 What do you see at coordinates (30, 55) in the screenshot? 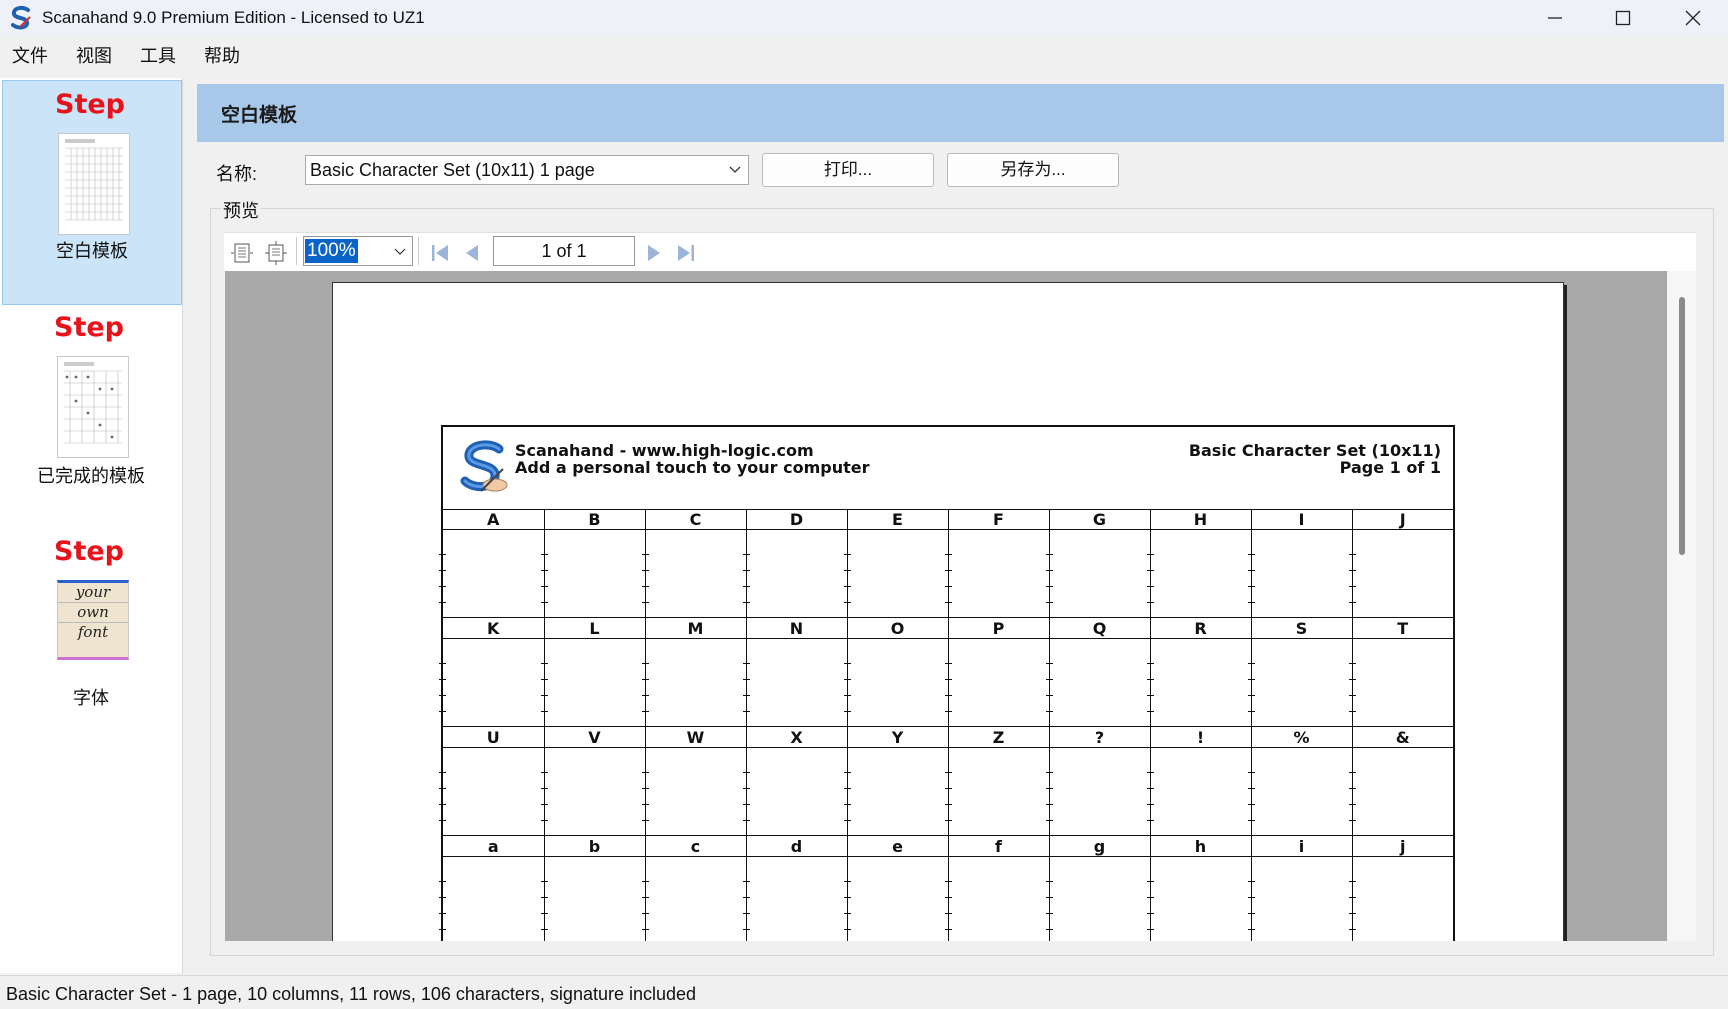
I see `menu-file: 文件` at bounding box center [30, 55].